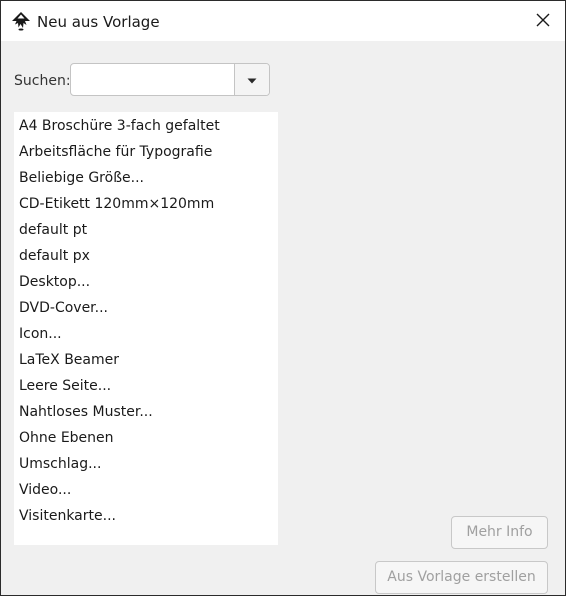  Describe the element at coordinates (42, 81) in the screenshot. I see `search-label: Suchen:` at that location.